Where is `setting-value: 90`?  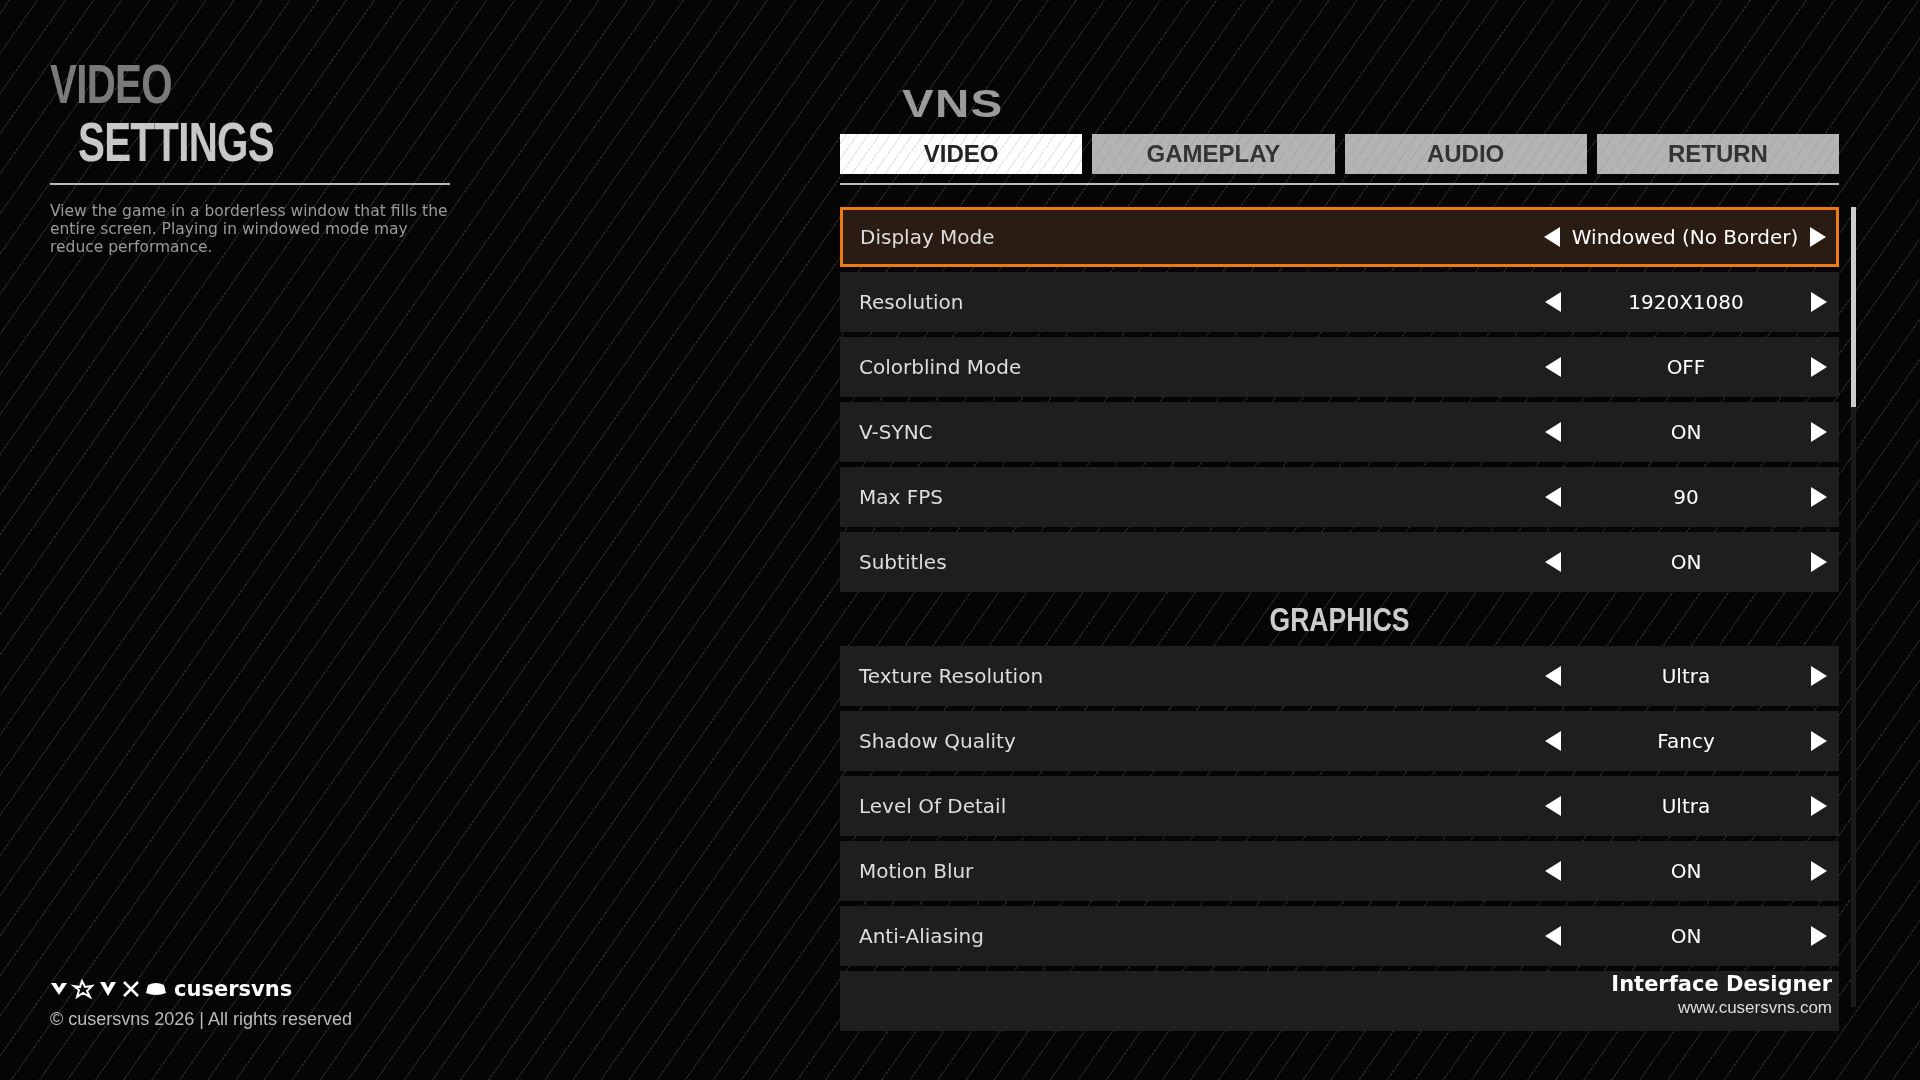
setting-value: 90 is located at coordinates (1686, 497).